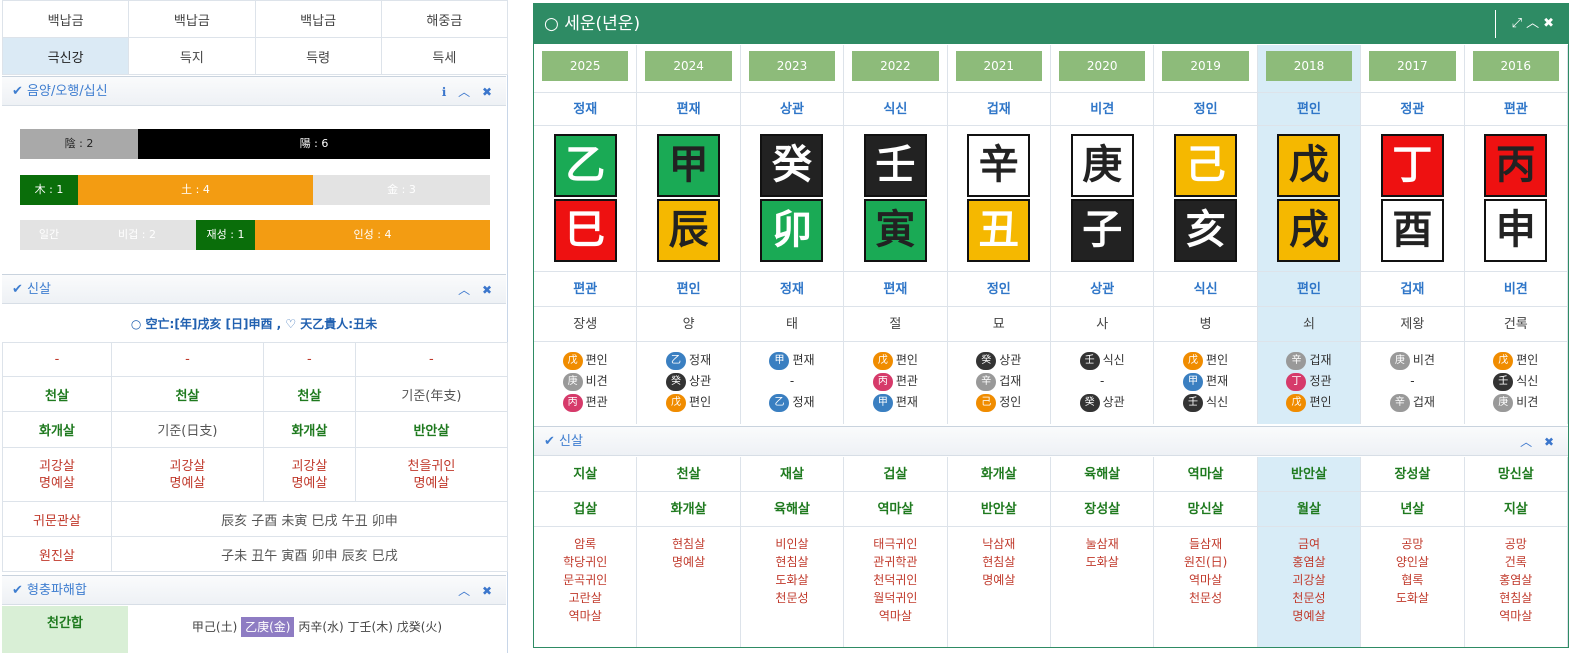 The height and width of the screenshot is (653, 1586). What do you see at coordinates (1515, 66) in the screenshot?
I see `year-button: 2016` at bounding box center [1515, 66].